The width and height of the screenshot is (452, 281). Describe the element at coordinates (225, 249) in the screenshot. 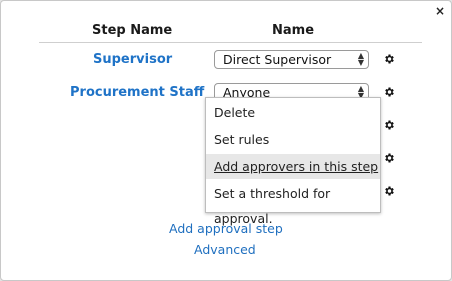

I see `advanced-link: Advanced` at that location.